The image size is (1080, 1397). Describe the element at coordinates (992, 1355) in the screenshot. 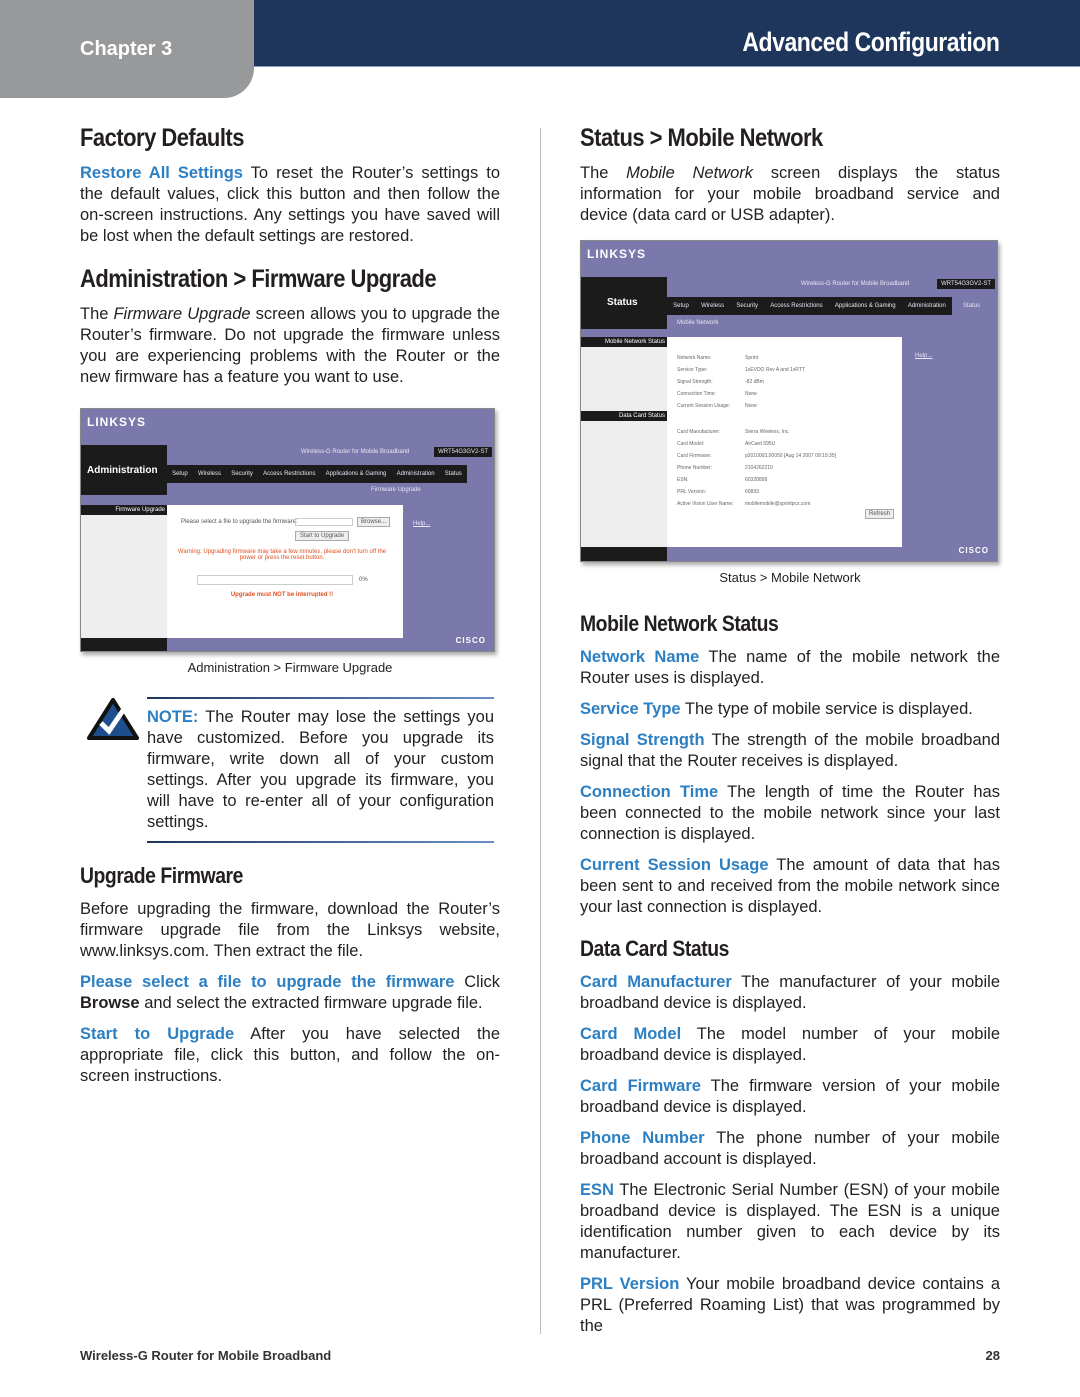

I see `page-number: 28` at that location.